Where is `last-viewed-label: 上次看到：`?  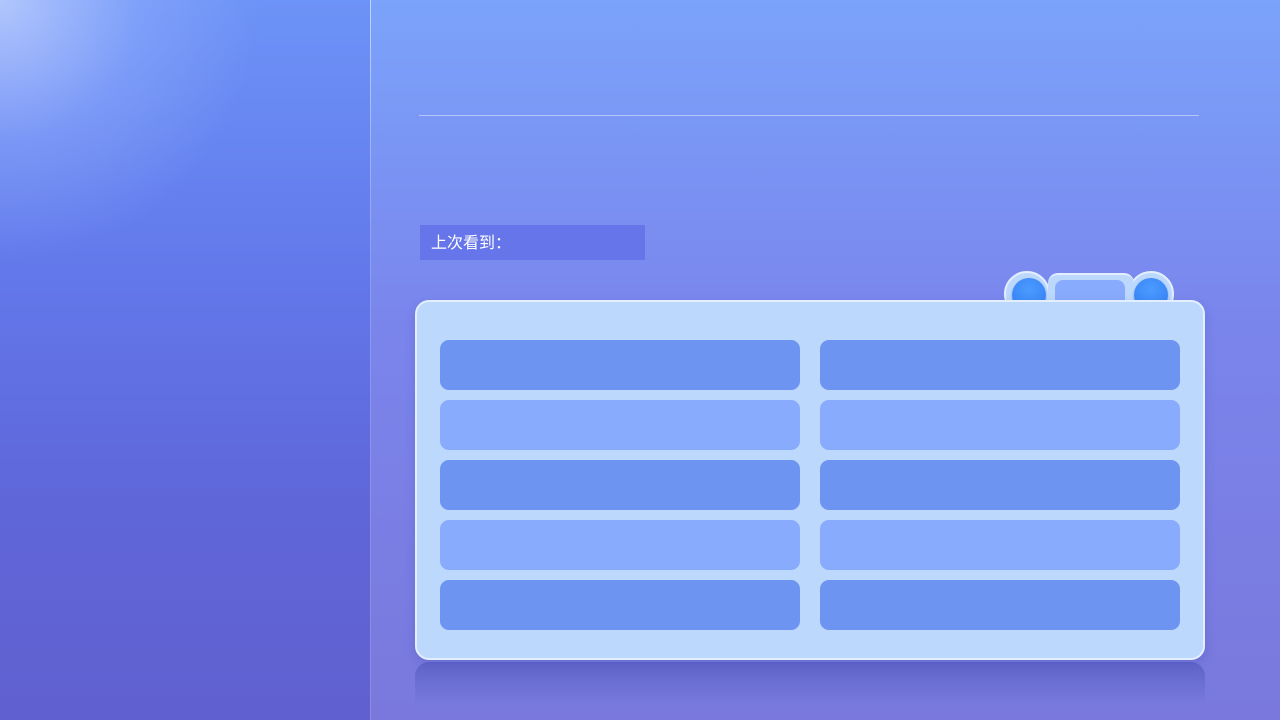
last-viewed-label: 上次看到： is located at coordinates (532, 242).